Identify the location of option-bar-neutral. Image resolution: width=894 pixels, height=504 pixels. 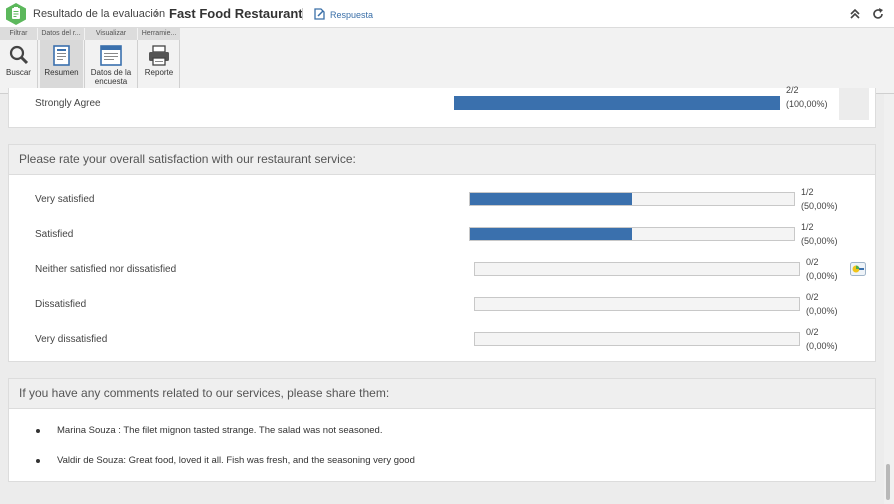
(637, 269).